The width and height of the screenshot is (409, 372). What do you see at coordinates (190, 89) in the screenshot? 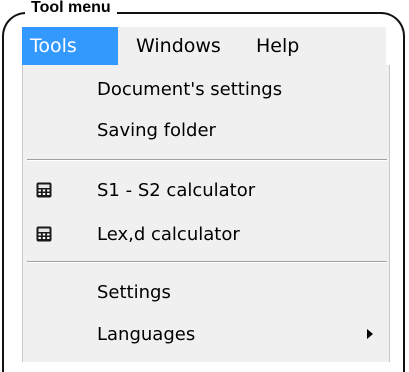
I see `menu-item-label: Document's settings` at bounding box center [190, 89].